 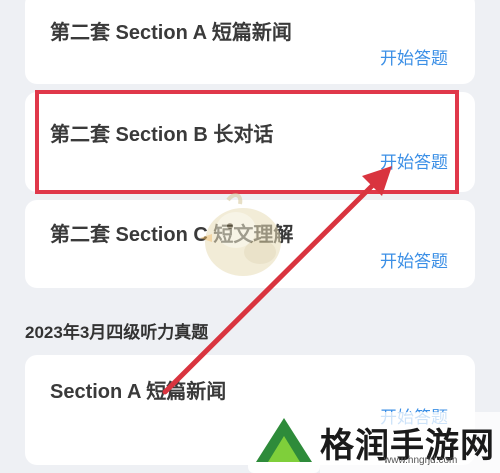 What do you see at coordinates (240, 234) in the screenshot?
I see `mascot-sticker-icon` at bounding box center [240, 234].